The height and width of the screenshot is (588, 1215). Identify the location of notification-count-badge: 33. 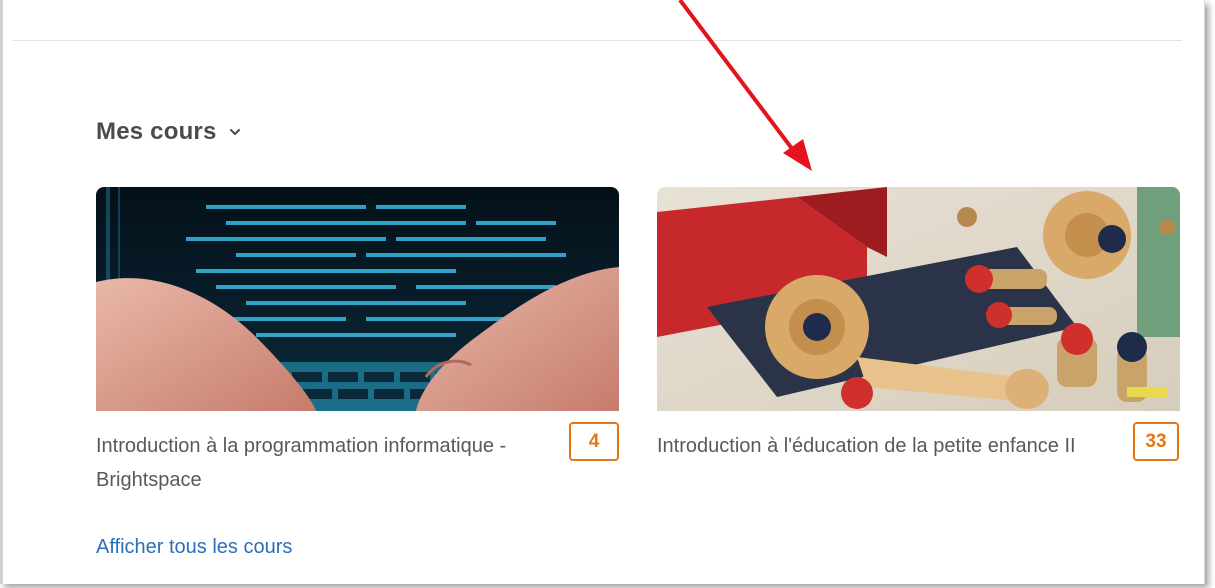
(1156, 441).